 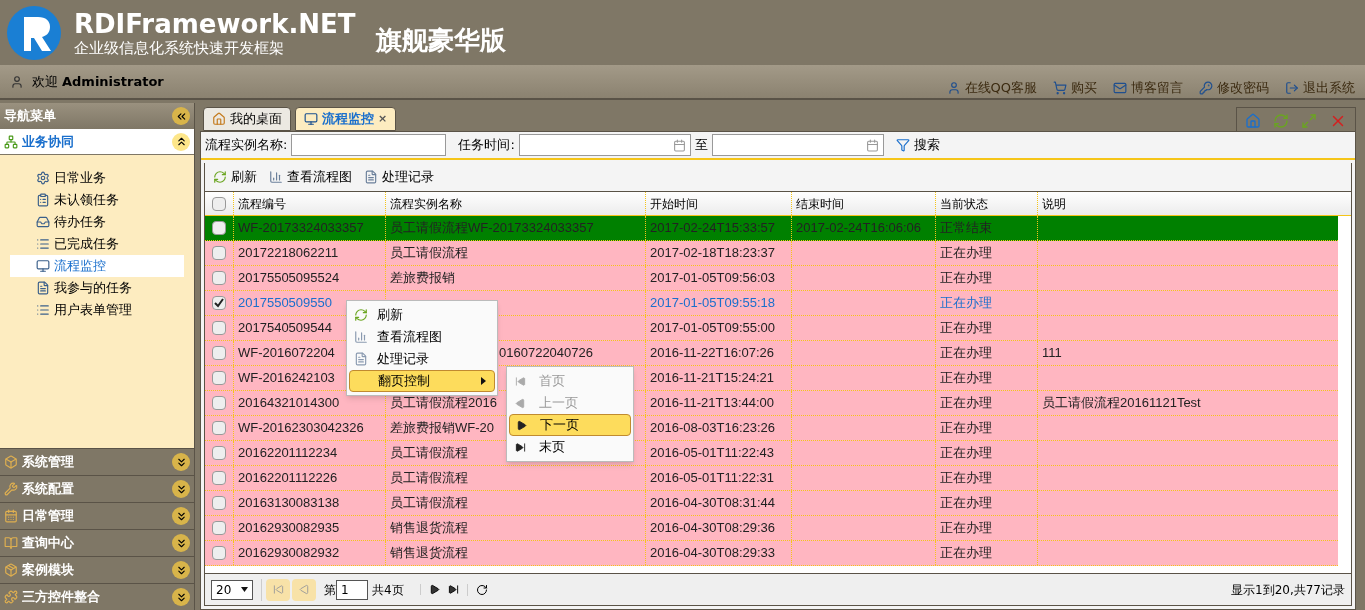 I want to click on menu-item: 翻页控制, so click(x=422, y=381).